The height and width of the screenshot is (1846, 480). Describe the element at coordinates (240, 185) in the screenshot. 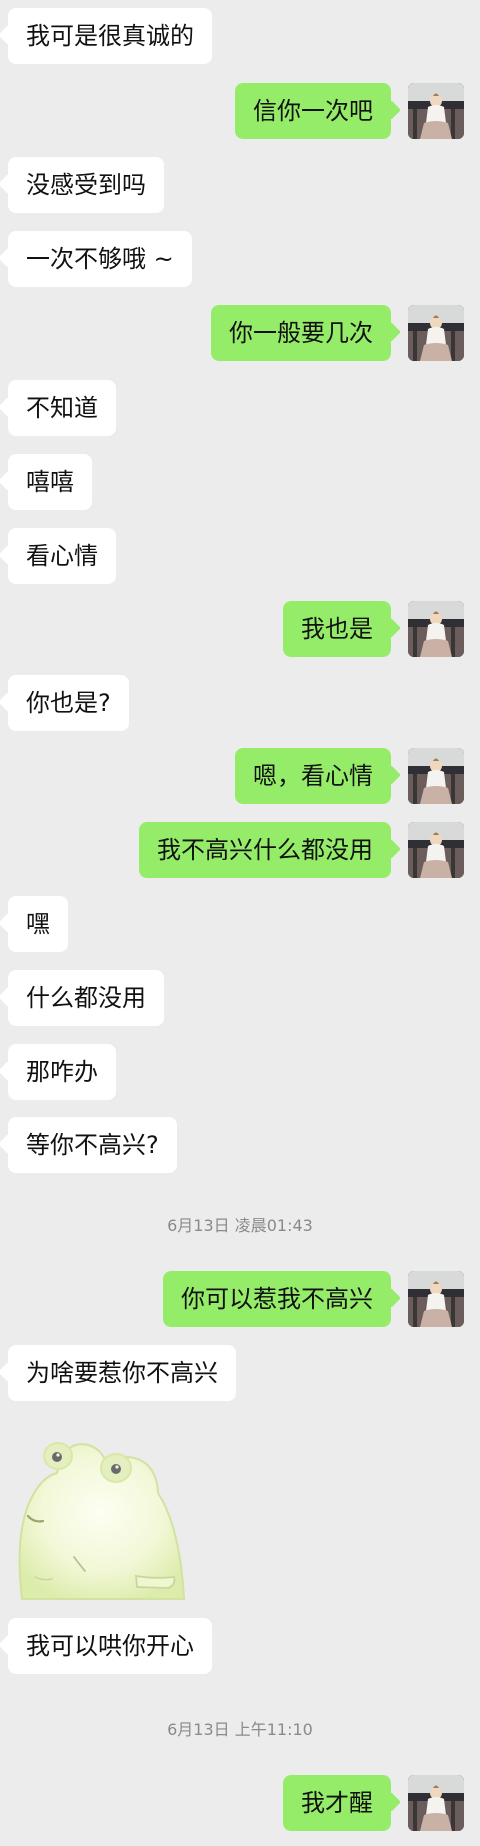

I see `incoming-message: 没感受到吗` at that location.